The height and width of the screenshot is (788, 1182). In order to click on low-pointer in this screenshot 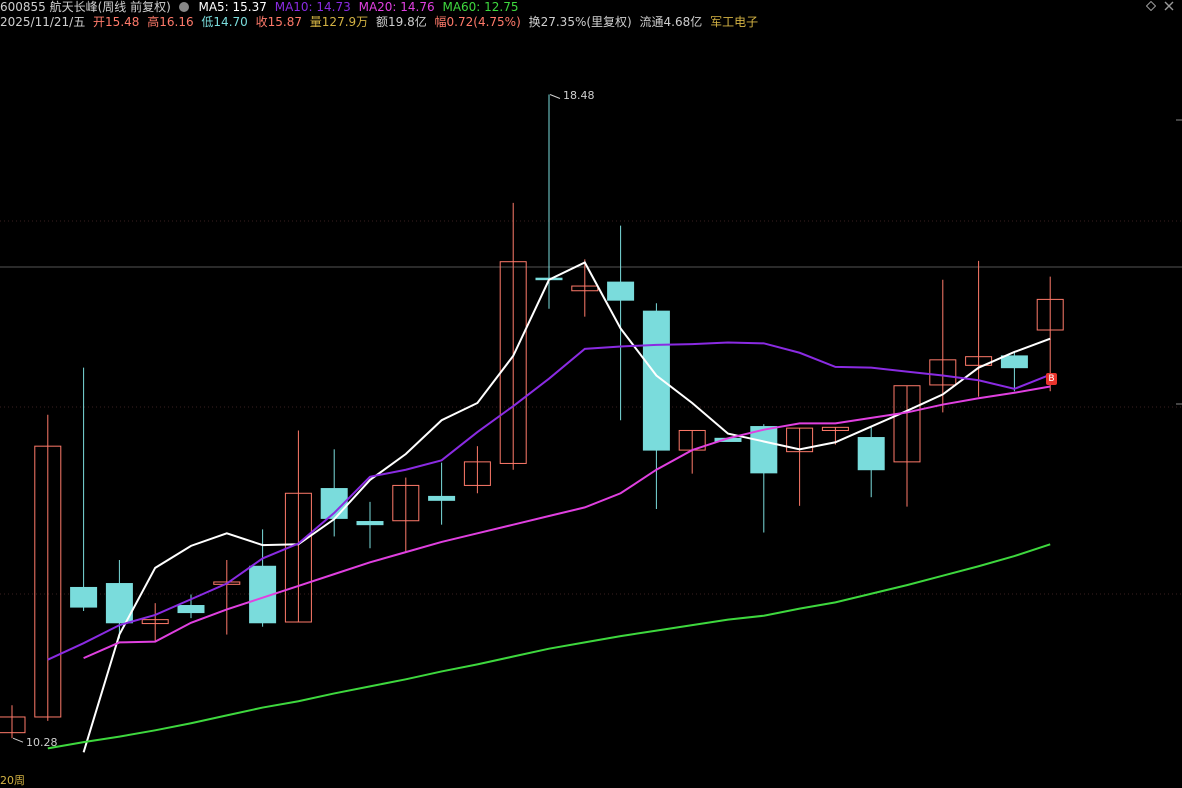, I will do `click(18, 740)`.